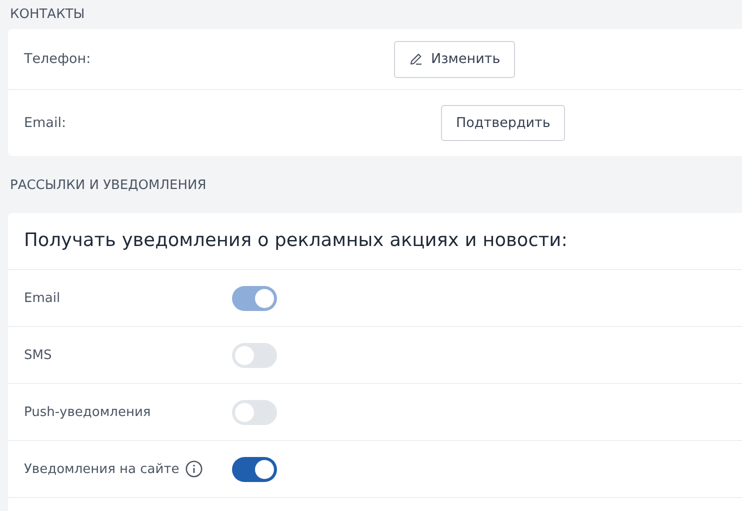 This screenshot has width=742, height=511. I want to click on channel-label: Уведомления на сайте, so click(102, 469).